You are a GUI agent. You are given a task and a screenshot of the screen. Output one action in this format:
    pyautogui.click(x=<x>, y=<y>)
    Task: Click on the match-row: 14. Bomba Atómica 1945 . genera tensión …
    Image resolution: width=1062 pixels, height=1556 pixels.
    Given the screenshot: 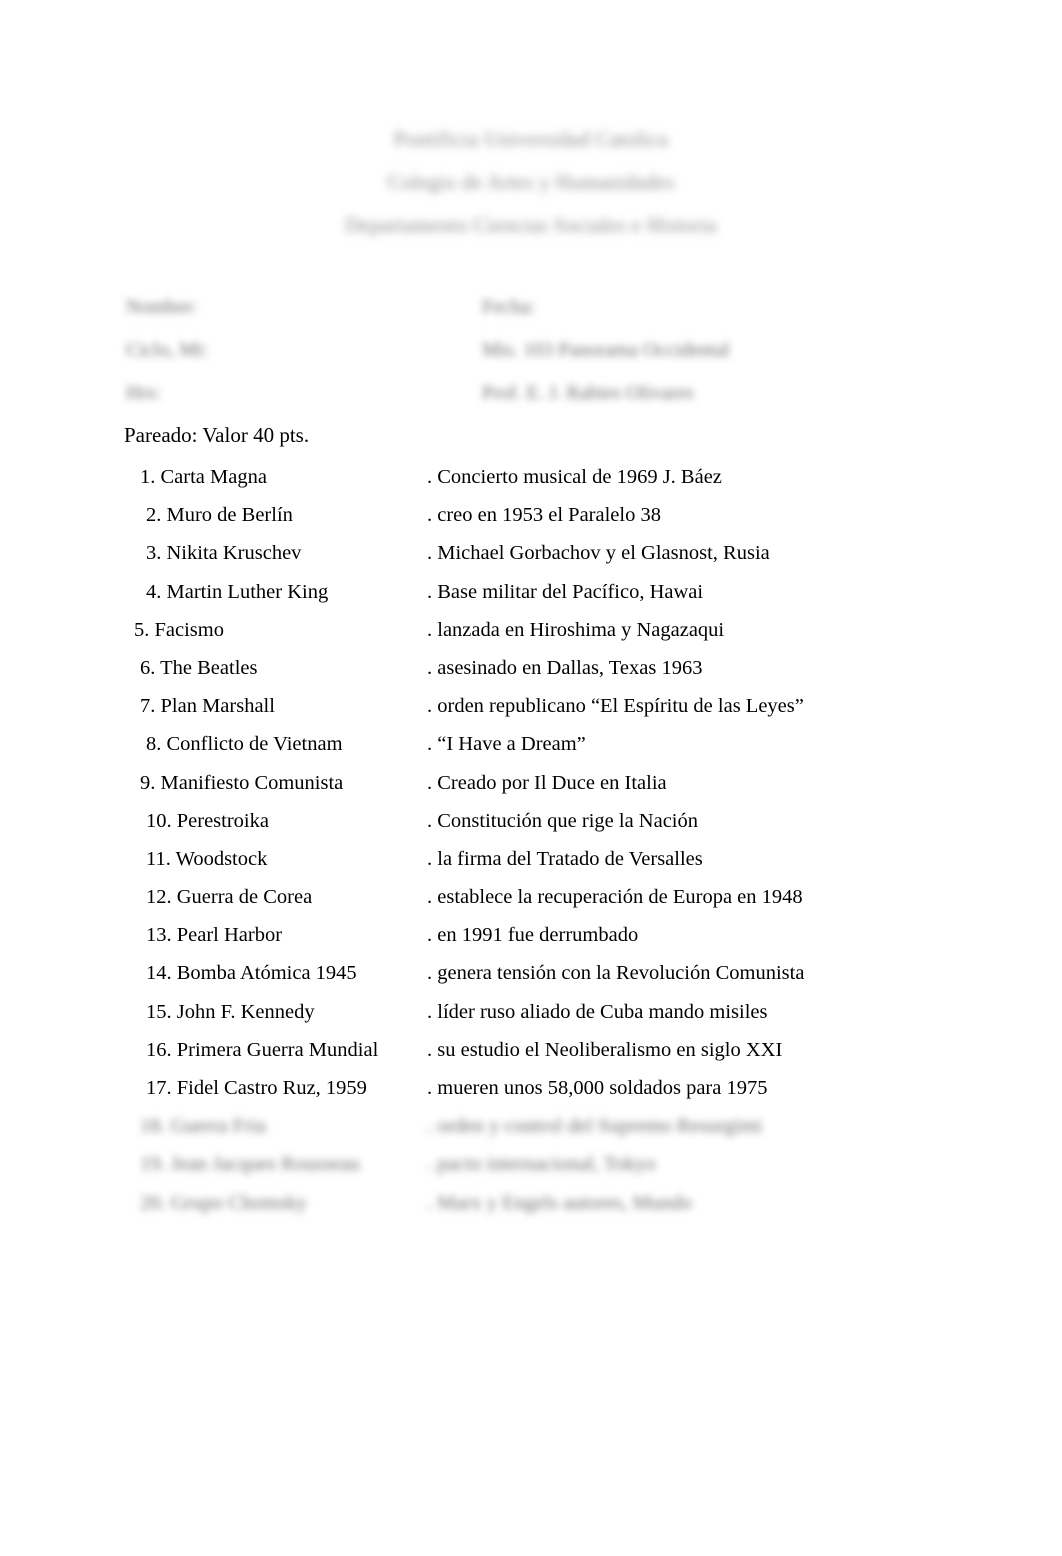 What is the action you would take?
    pyautogui.click(x=570, y=978)
    